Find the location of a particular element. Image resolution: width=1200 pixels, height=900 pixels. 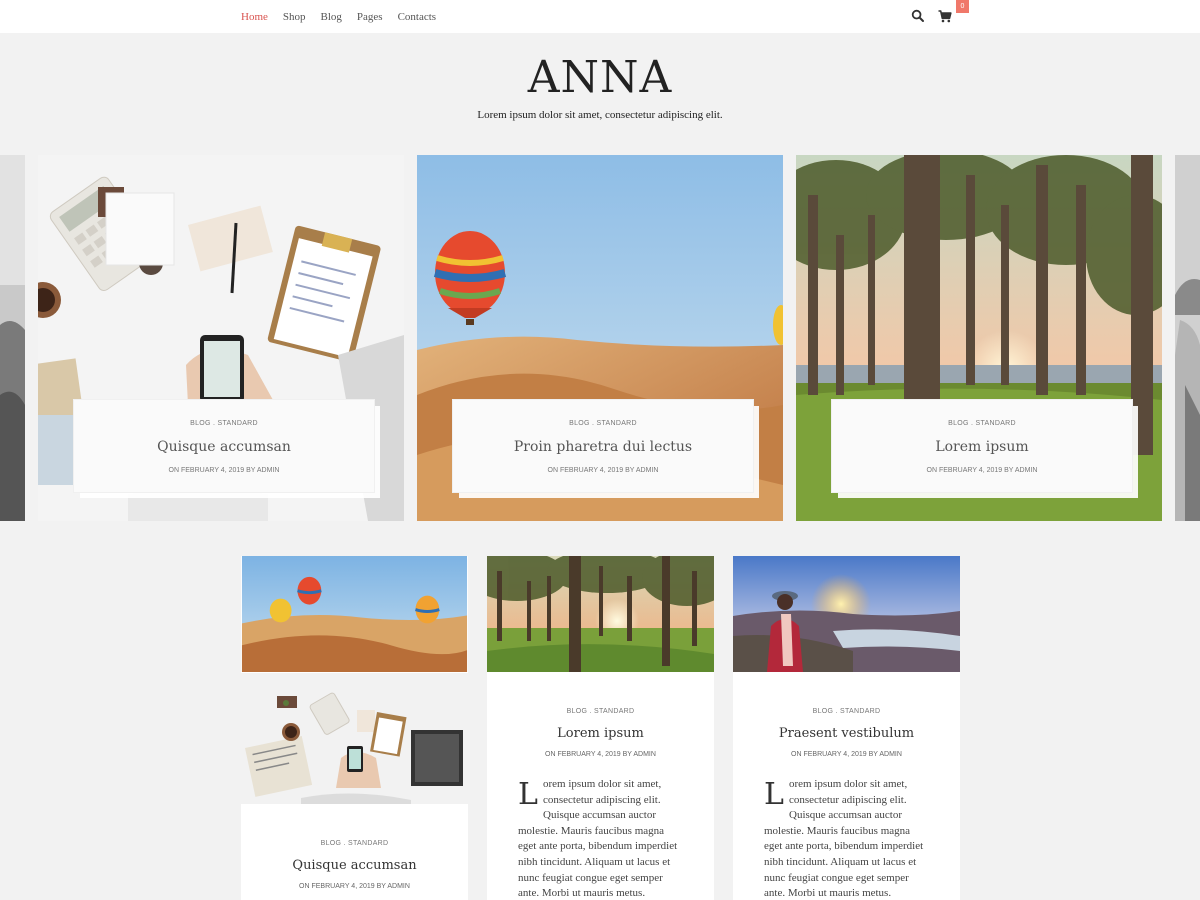

menu-item-home: Home is located at coordinates (254, 17).